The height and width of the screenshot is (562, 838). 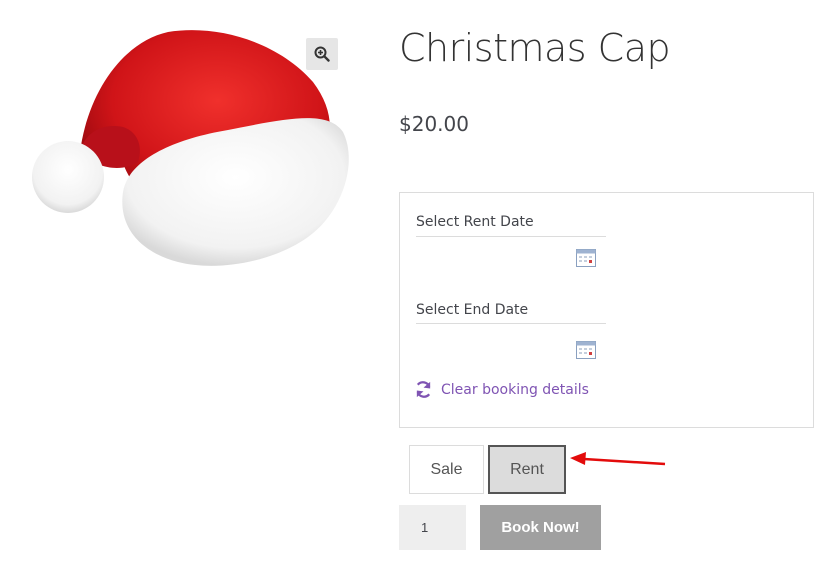 What do you see at coordinates (618, 459) in the screenshot?
I see `annotation-arrow` at bounding box center [618, 459].